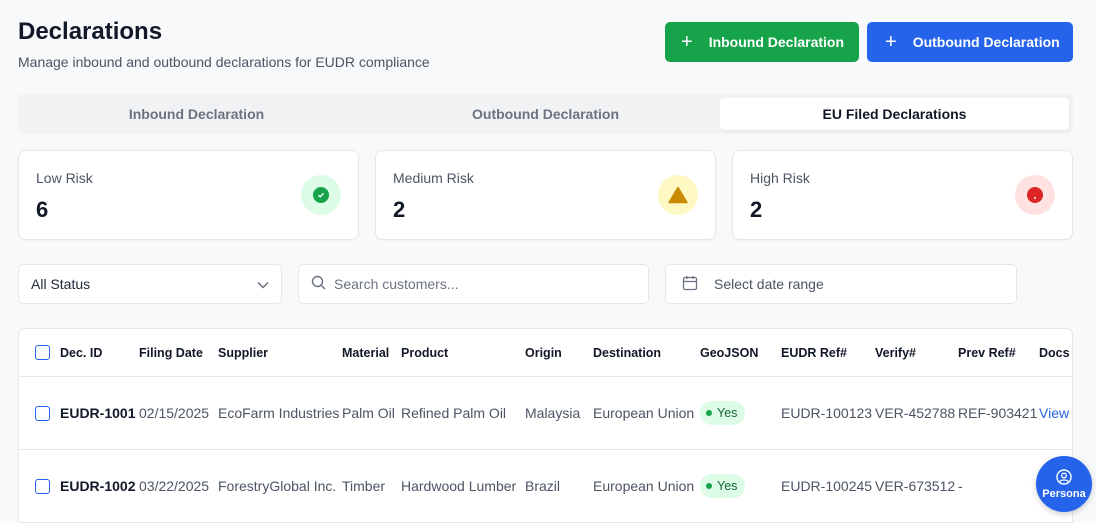 Image resolution: width=1096 pixels, height=523 pixels. Describe the element at coordinates (827, 486) in the screenshot. I see `eudr-ref: EUDR-100245` at that location.